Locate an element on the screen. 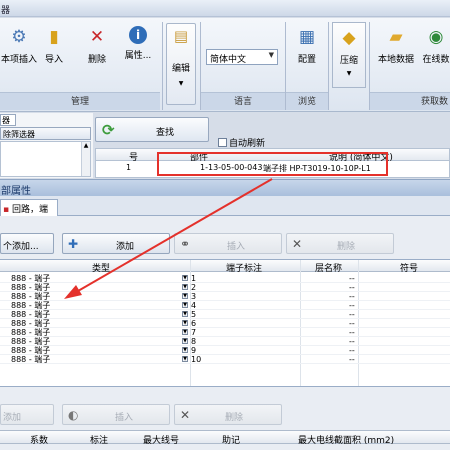 This screenshot has width=450, height=450. table-row: 888 - 端子 ▼ 10 -- is located at coordinates (225, 359).